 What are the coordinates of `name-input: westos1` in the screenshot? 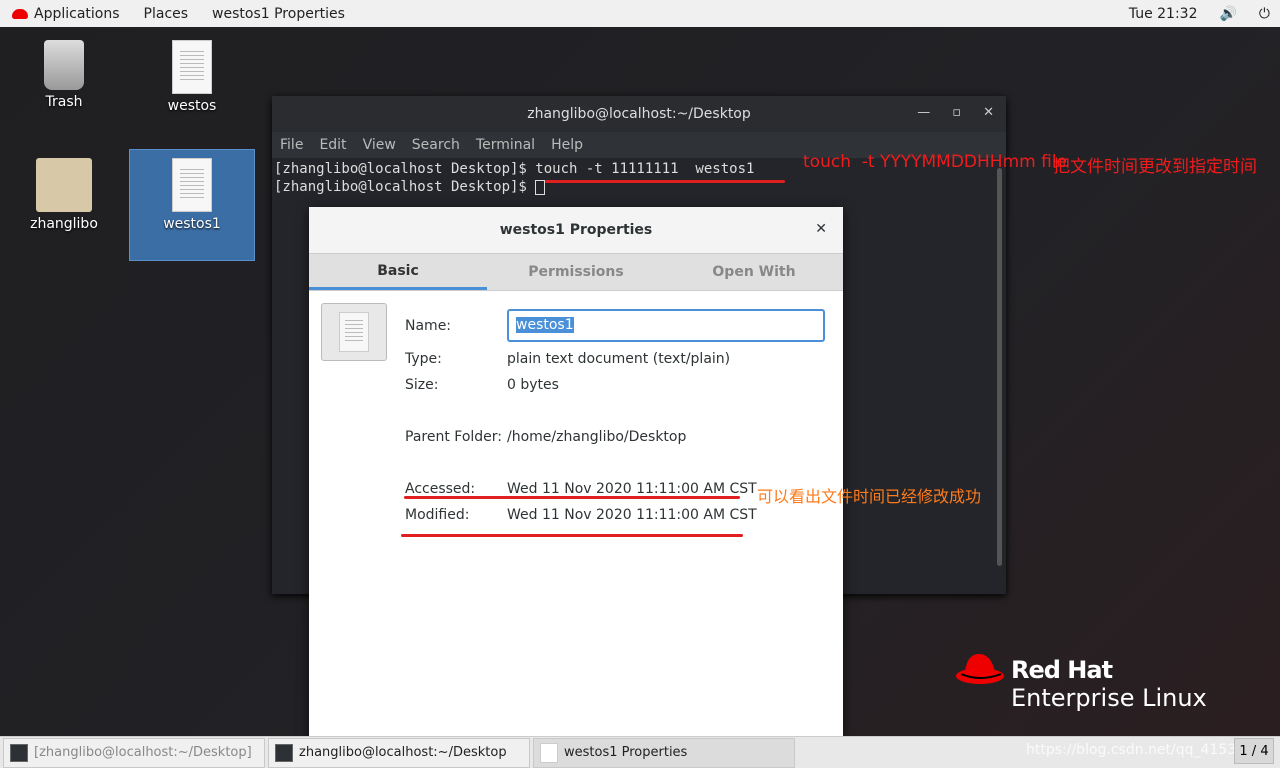 It's located at (666, 325).